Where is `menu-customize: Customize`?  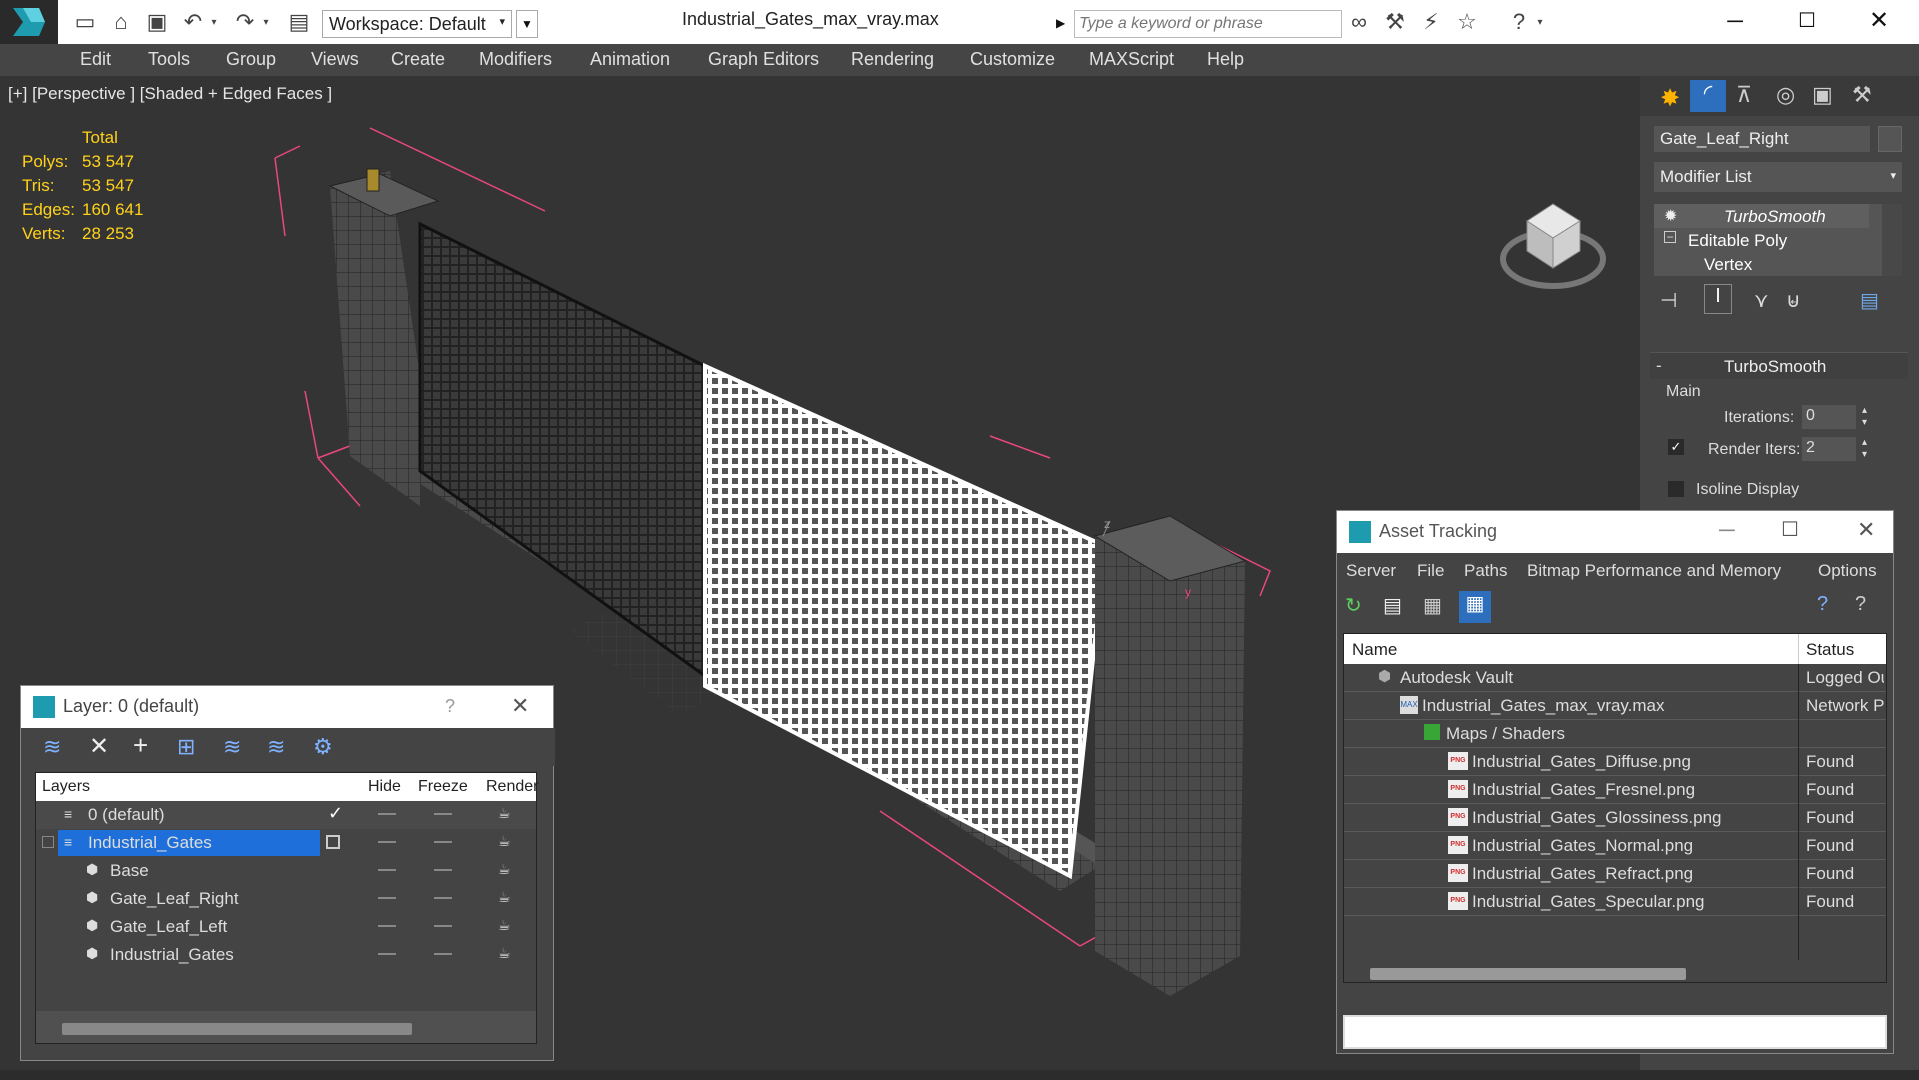 menu-customize: Customize is located at coordinates (1012, 59).